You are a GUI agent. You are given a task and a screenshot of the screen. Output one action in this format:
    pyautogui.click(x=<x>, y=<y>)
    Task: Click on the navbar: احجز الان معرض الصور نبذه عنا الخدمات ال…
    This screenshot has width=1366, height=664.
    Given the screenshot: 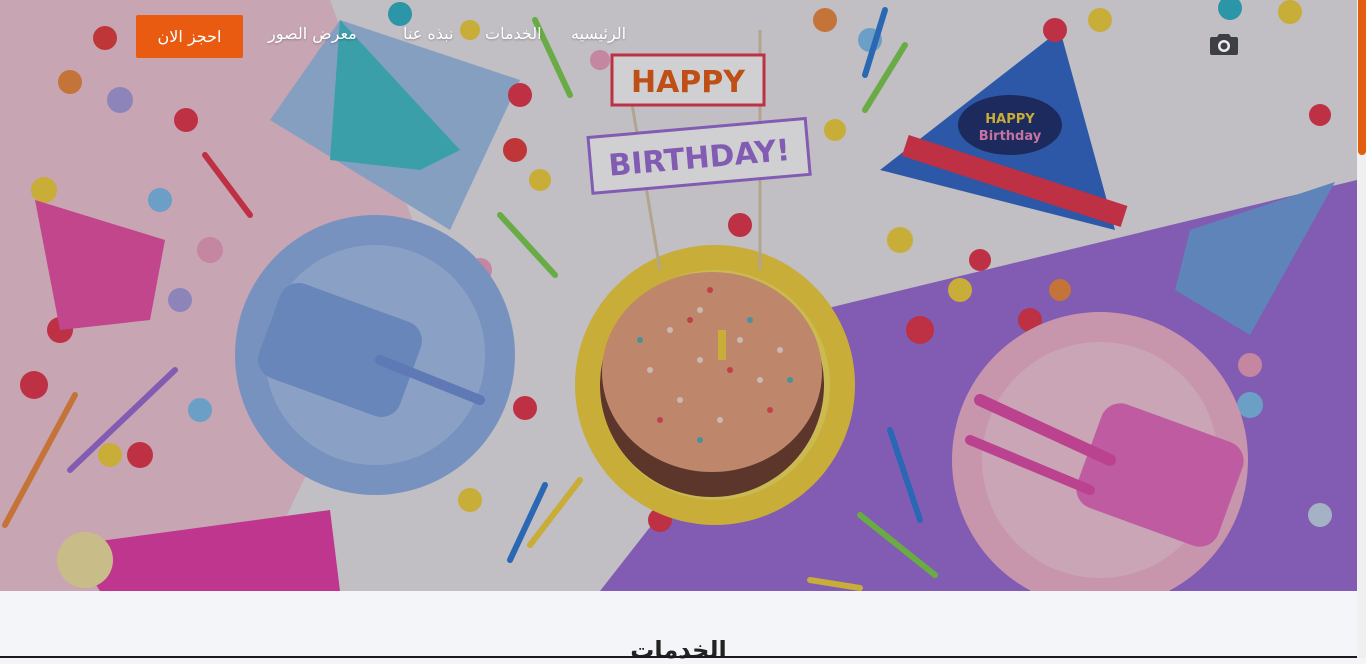 What is the action you would take?
    pyautogui.click(x=678, y=36)
    